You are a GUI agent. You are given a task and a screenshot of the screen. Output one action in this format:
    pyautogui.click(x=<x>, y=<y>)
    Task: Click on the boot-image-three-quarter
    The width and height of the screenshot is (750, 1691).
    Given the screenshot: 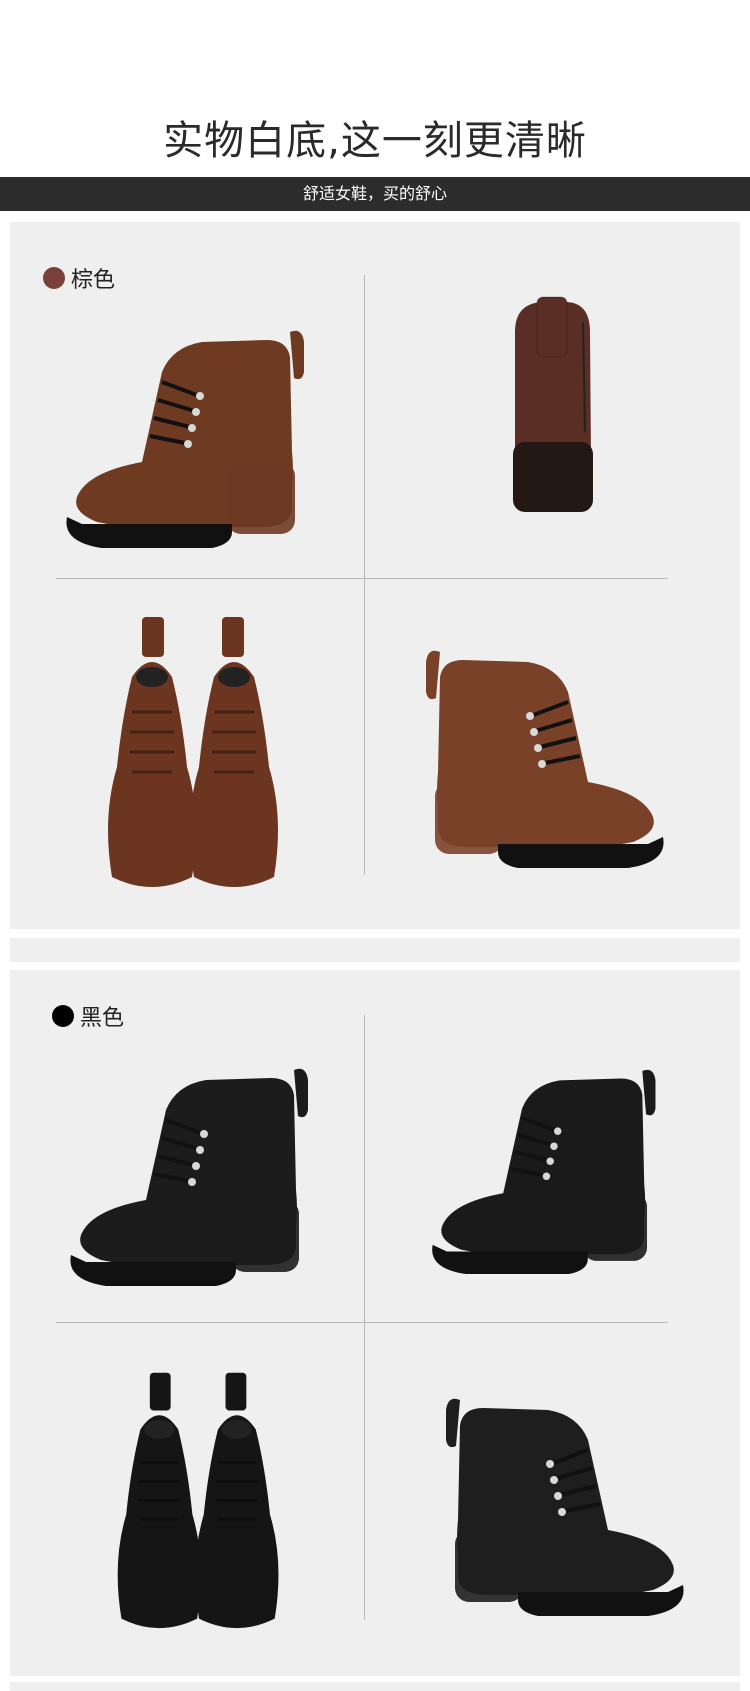 What is the action you would take?
    pyautogui.click(x=544, y=1171)
    